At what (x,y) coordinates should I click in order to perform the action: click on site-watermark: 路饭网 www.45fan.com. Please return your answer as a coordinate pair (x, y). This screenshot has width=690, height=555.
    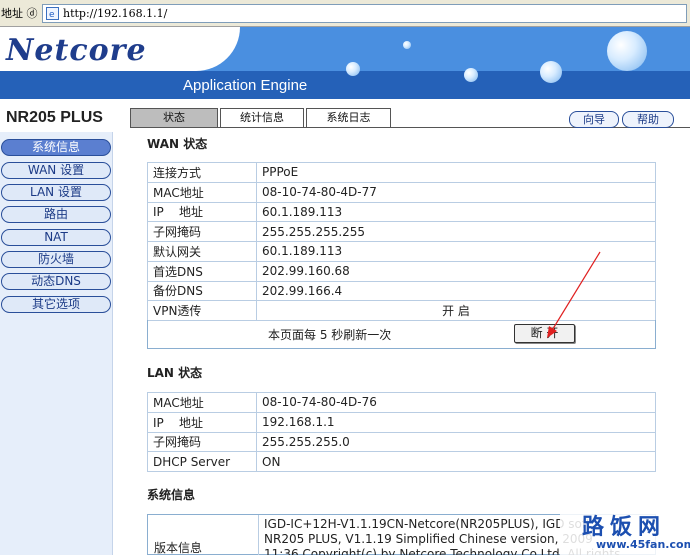
    Looking at the image, I should click on (625, 532).